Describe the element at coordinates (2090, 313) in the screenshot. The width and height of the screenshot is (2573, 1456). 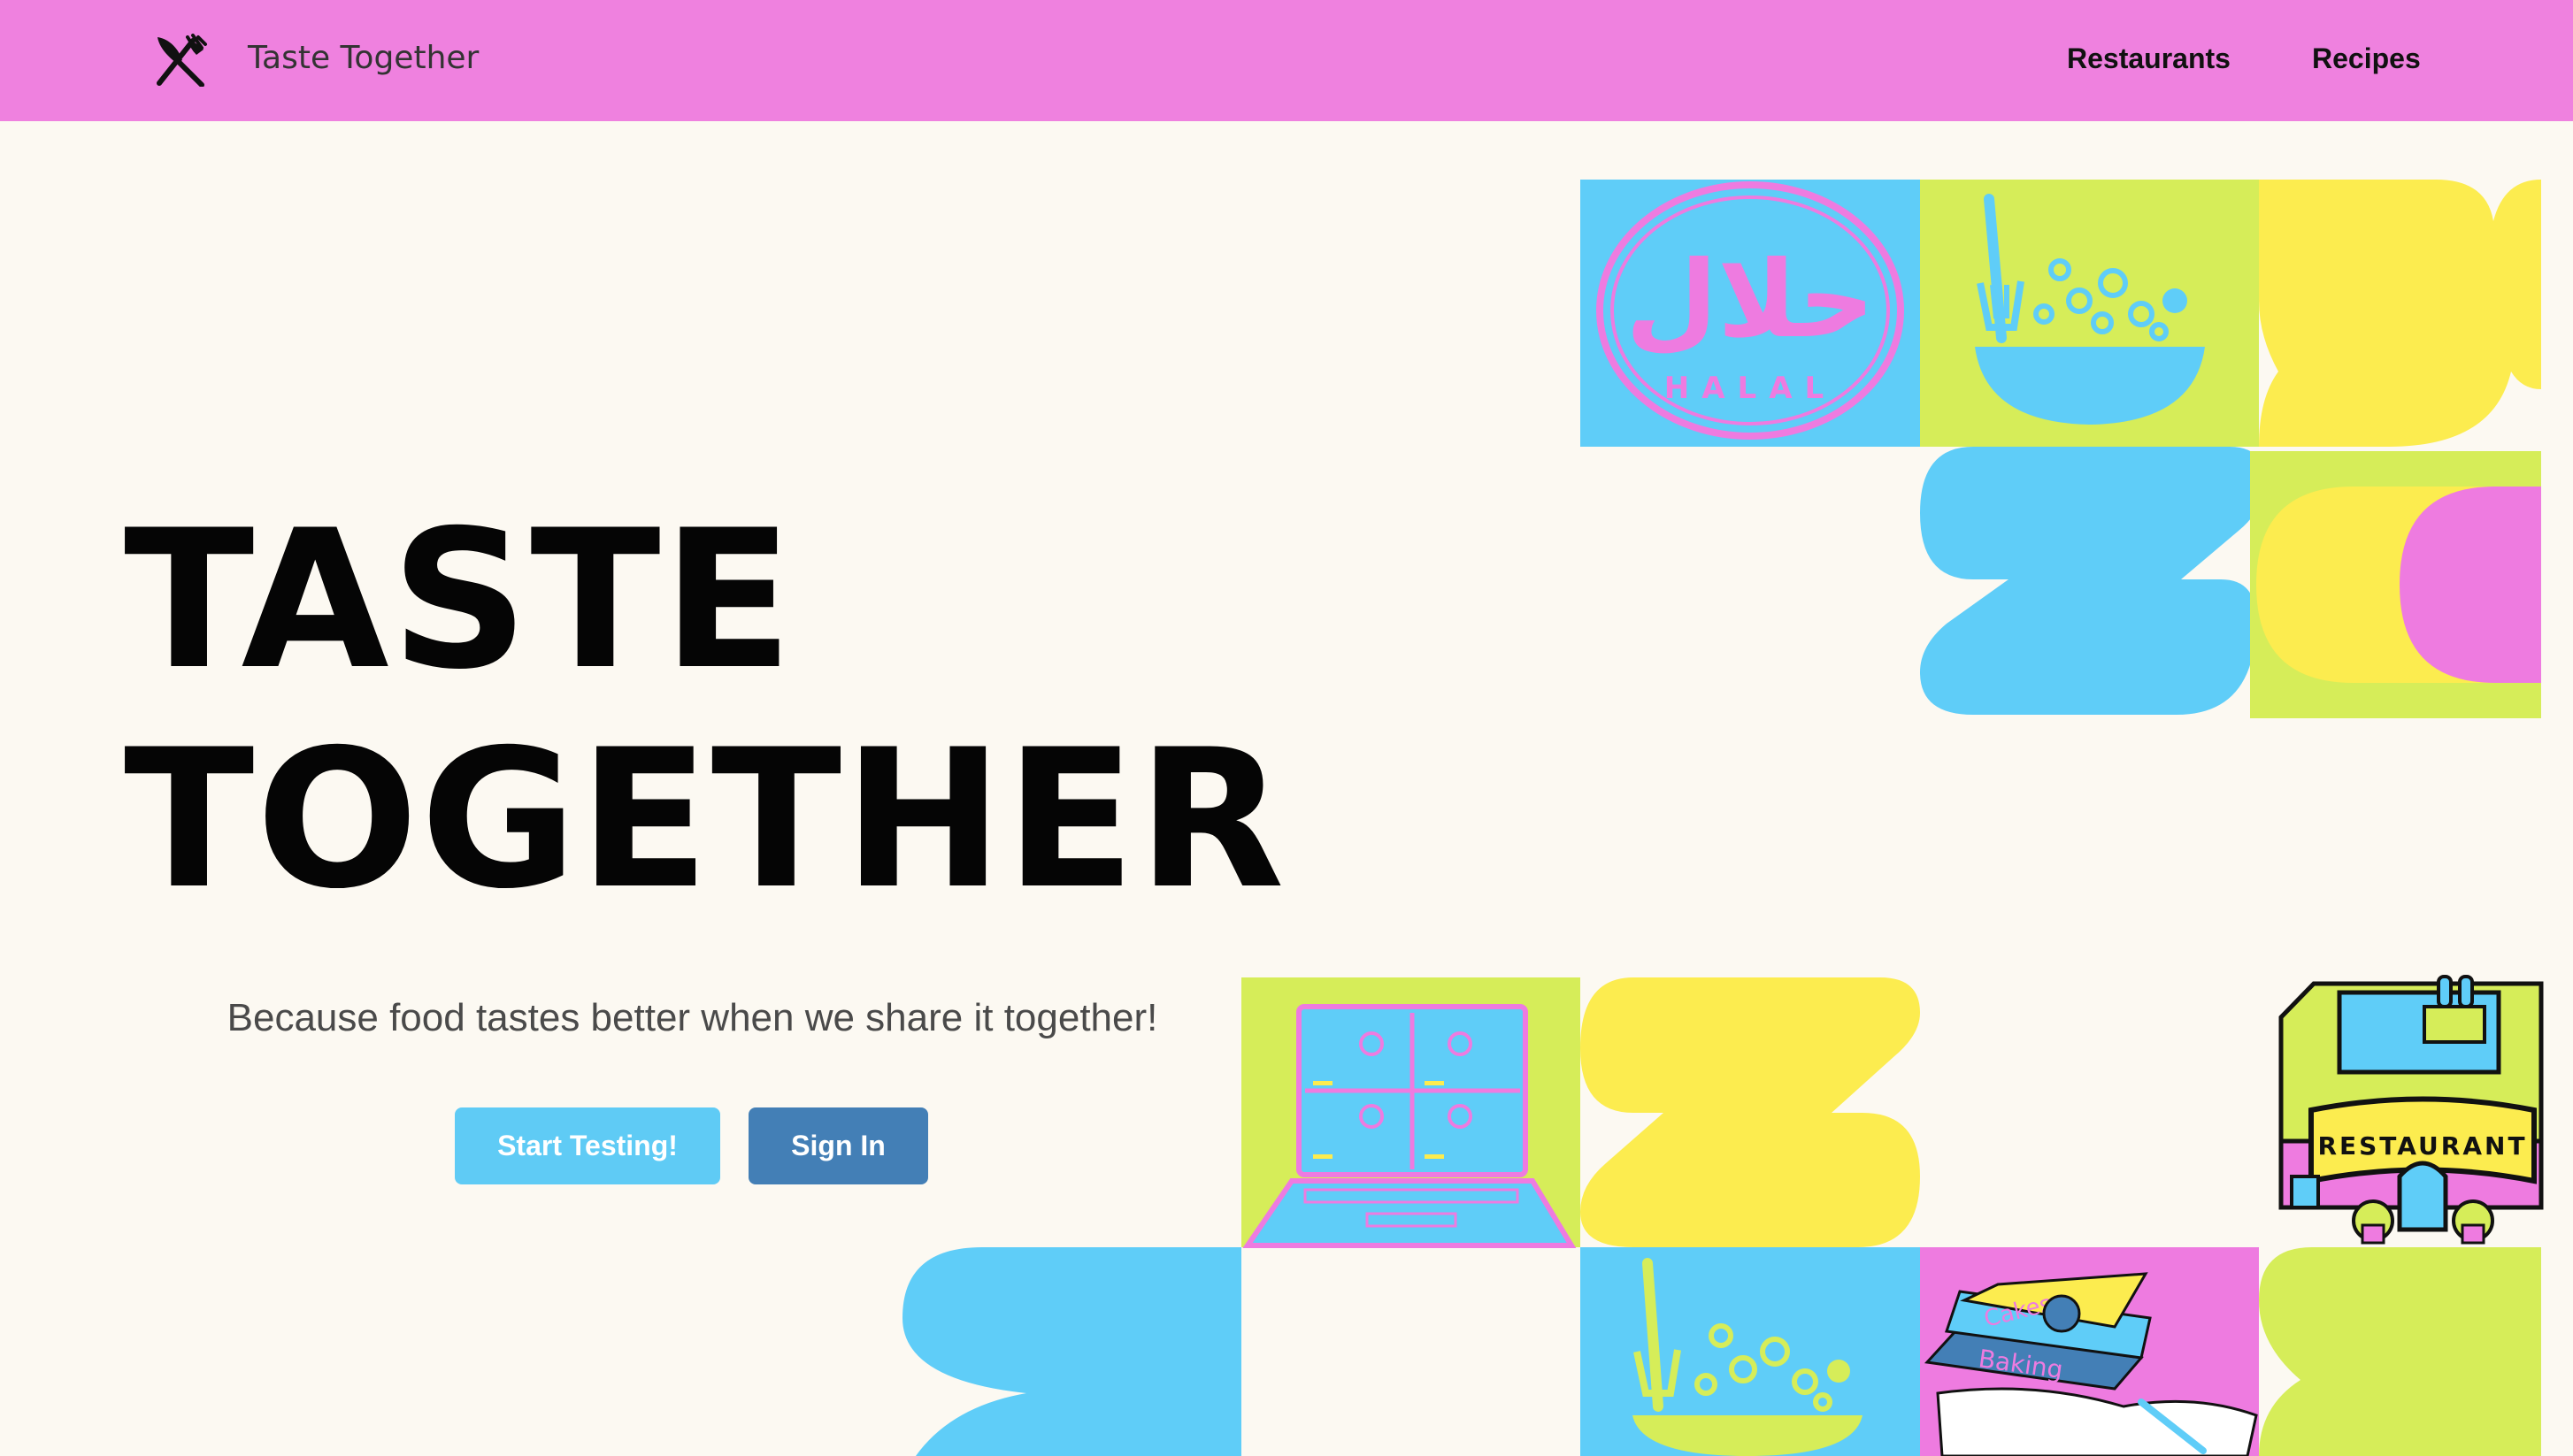
I see `salad-bowl-tile` at that location.